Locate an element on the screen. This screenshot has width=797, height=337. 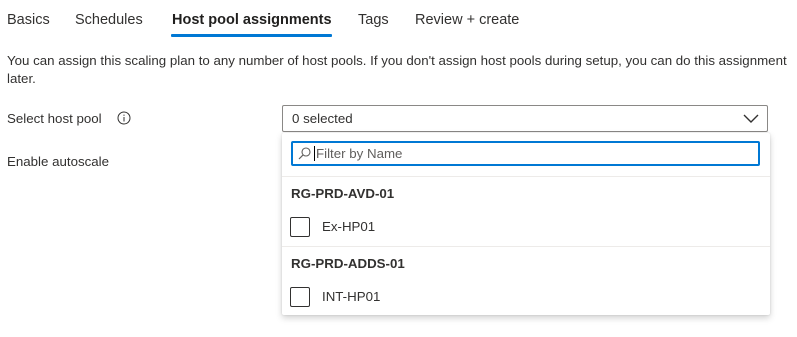
enable-autoscale-label: Enable autoscale is located at coordinates (58, 161).